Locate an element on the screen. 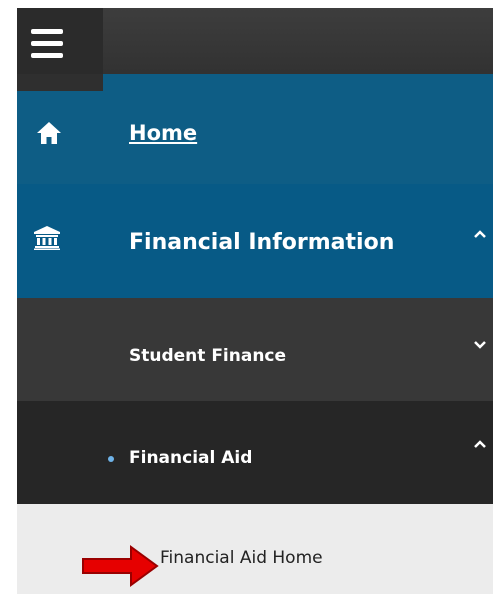 The height and width of the screenshot is (594, 493). menu-button-notch is located at coordinates (60, 82).